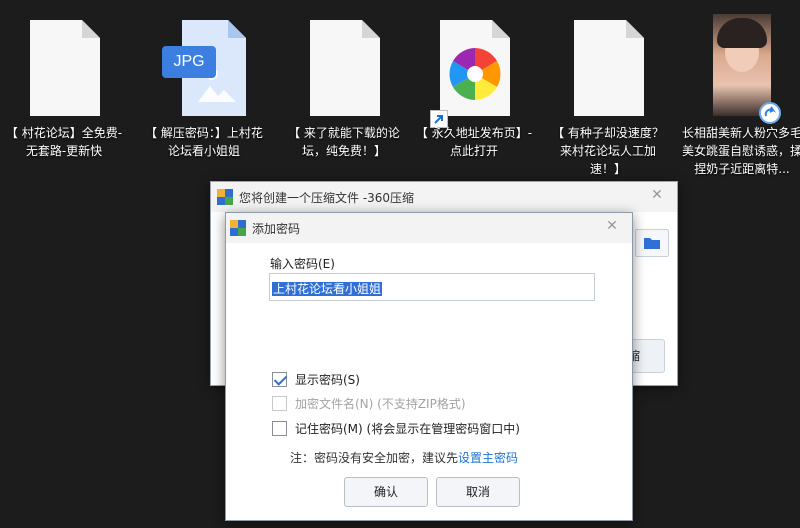 The height and width of the screenshot is (528, 800). Describe the element at coordinates (432, 287) in the screenshot. I see `password-input: 上村花论坛看小姐姐` at that location.